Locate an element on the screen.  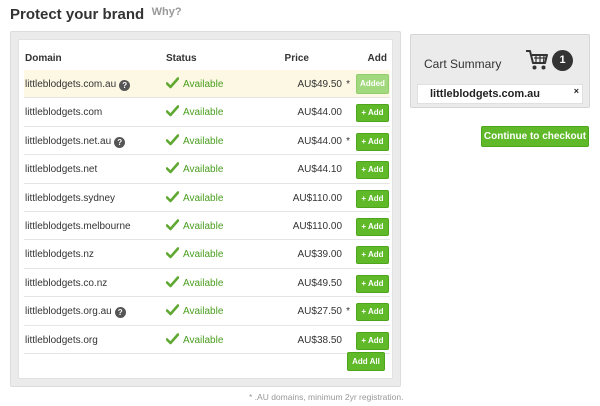
cart-item: littleblodgets.com.au × is located at coordinates (500, 94).